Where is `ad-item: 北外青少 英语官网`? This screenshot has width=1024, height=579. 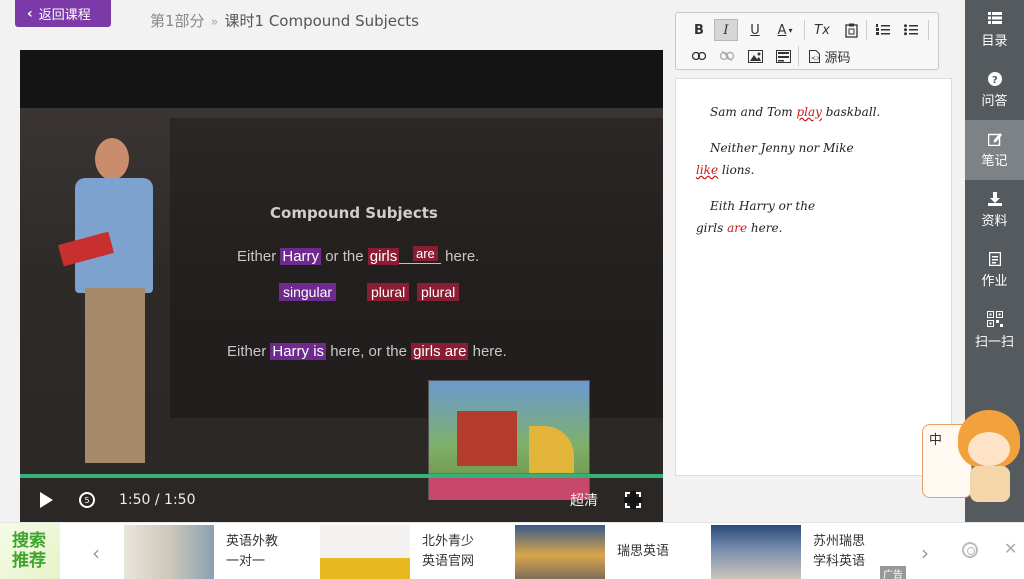 ad-item: 北外青少 英语官网 is located at coordinates (397, 551).